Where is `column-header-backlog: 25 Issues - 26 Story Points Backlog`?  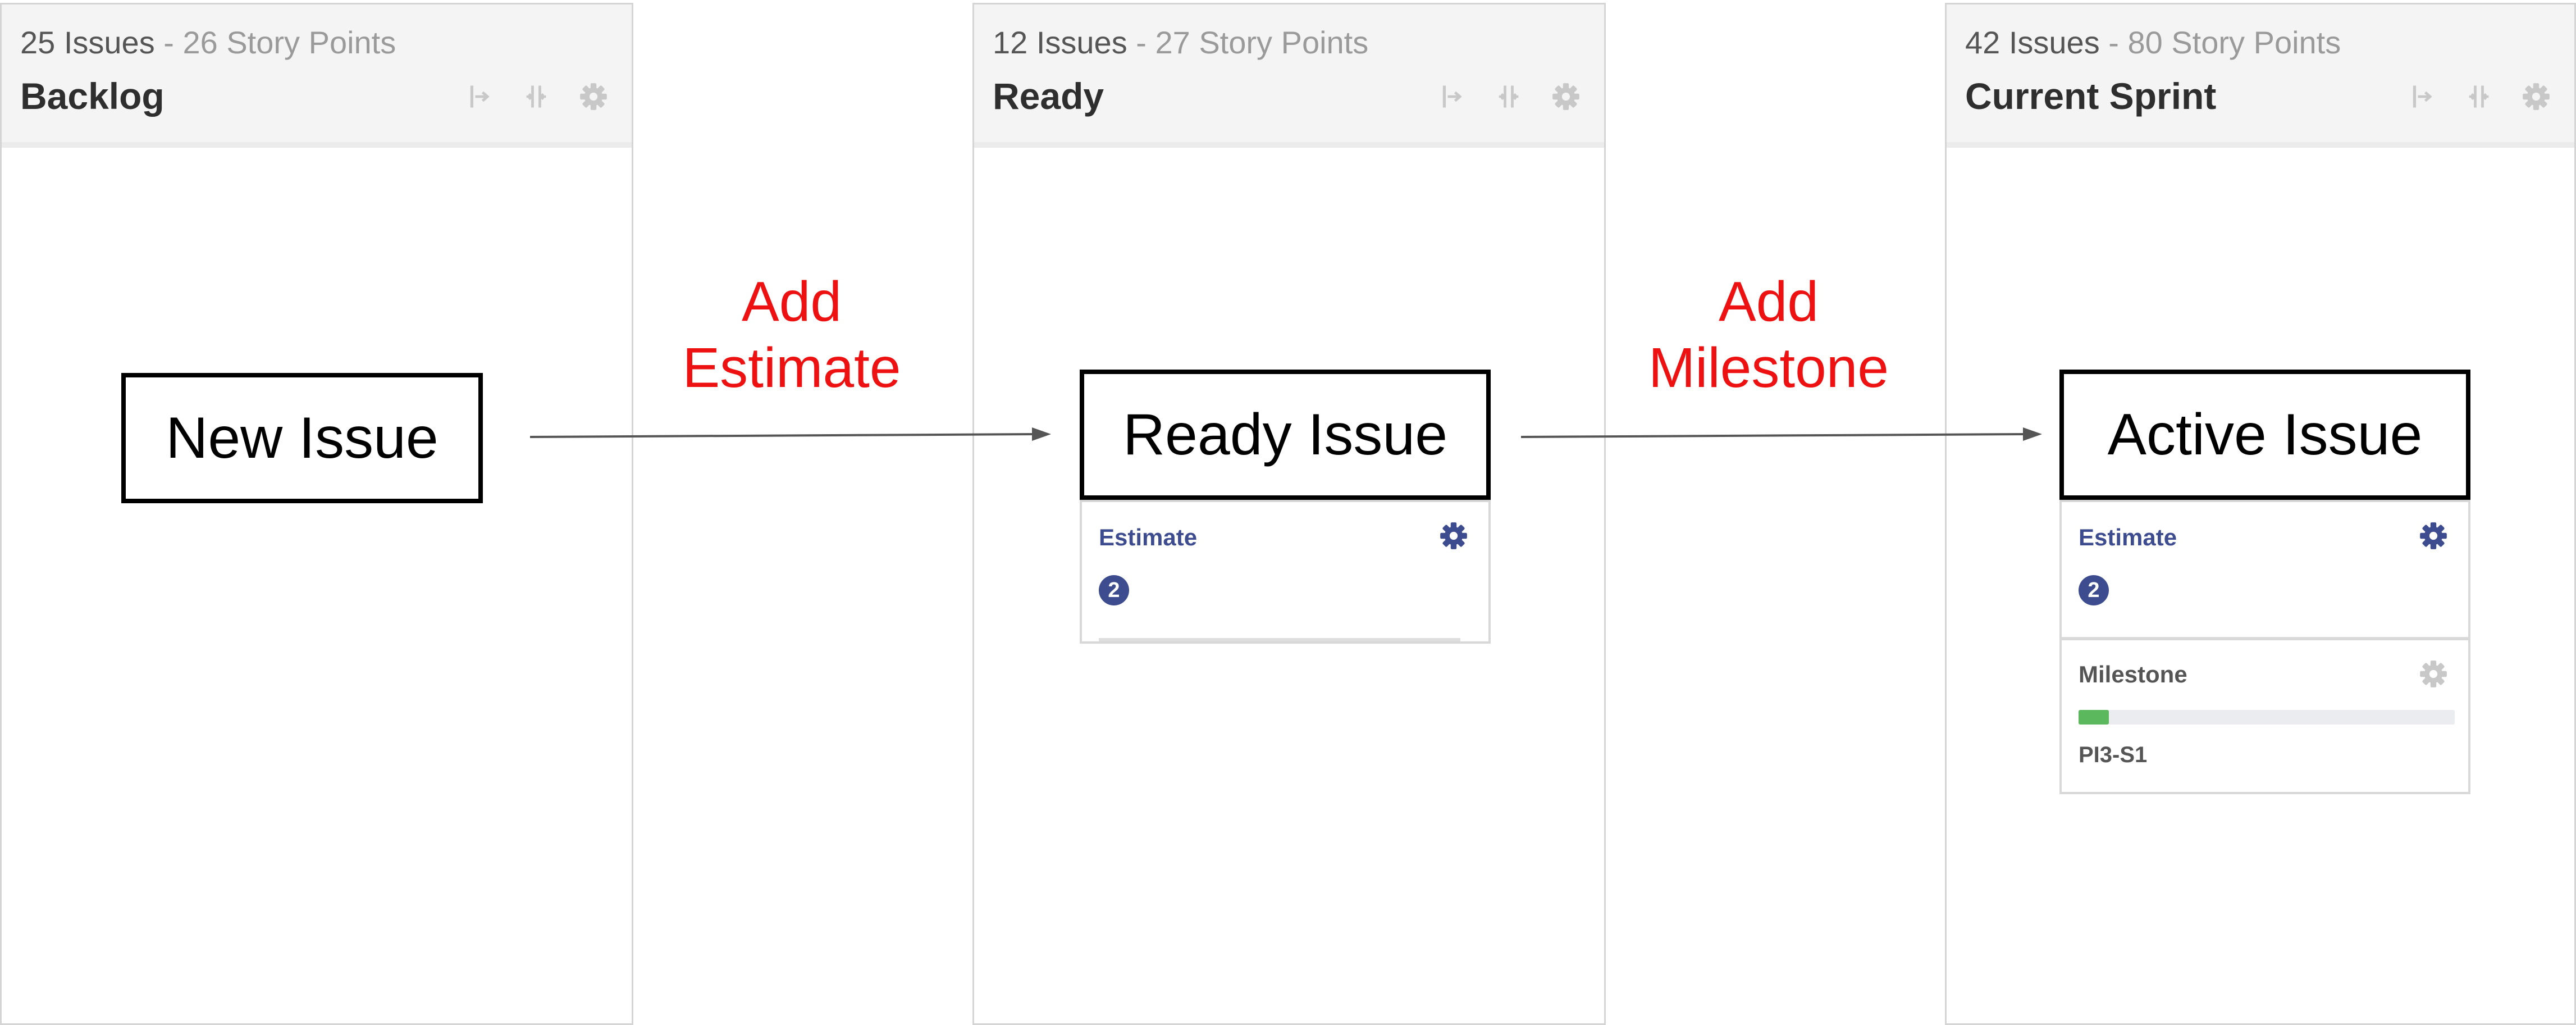
column-header-backlog: 25 Issues - 26 Story Points Backlog is located at coordinates (317, 76).